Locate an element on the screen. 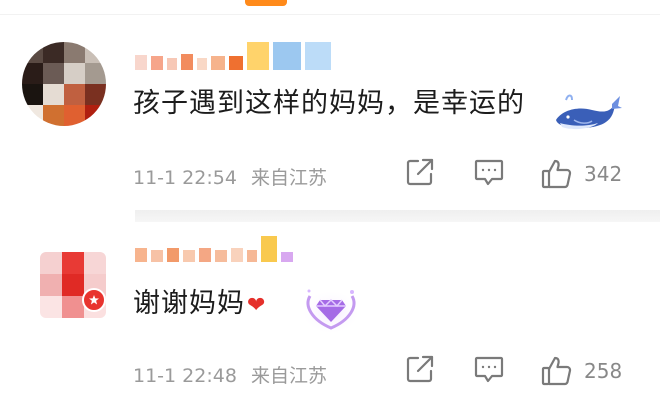  whale-sticker is located at coordinates (589, 112).